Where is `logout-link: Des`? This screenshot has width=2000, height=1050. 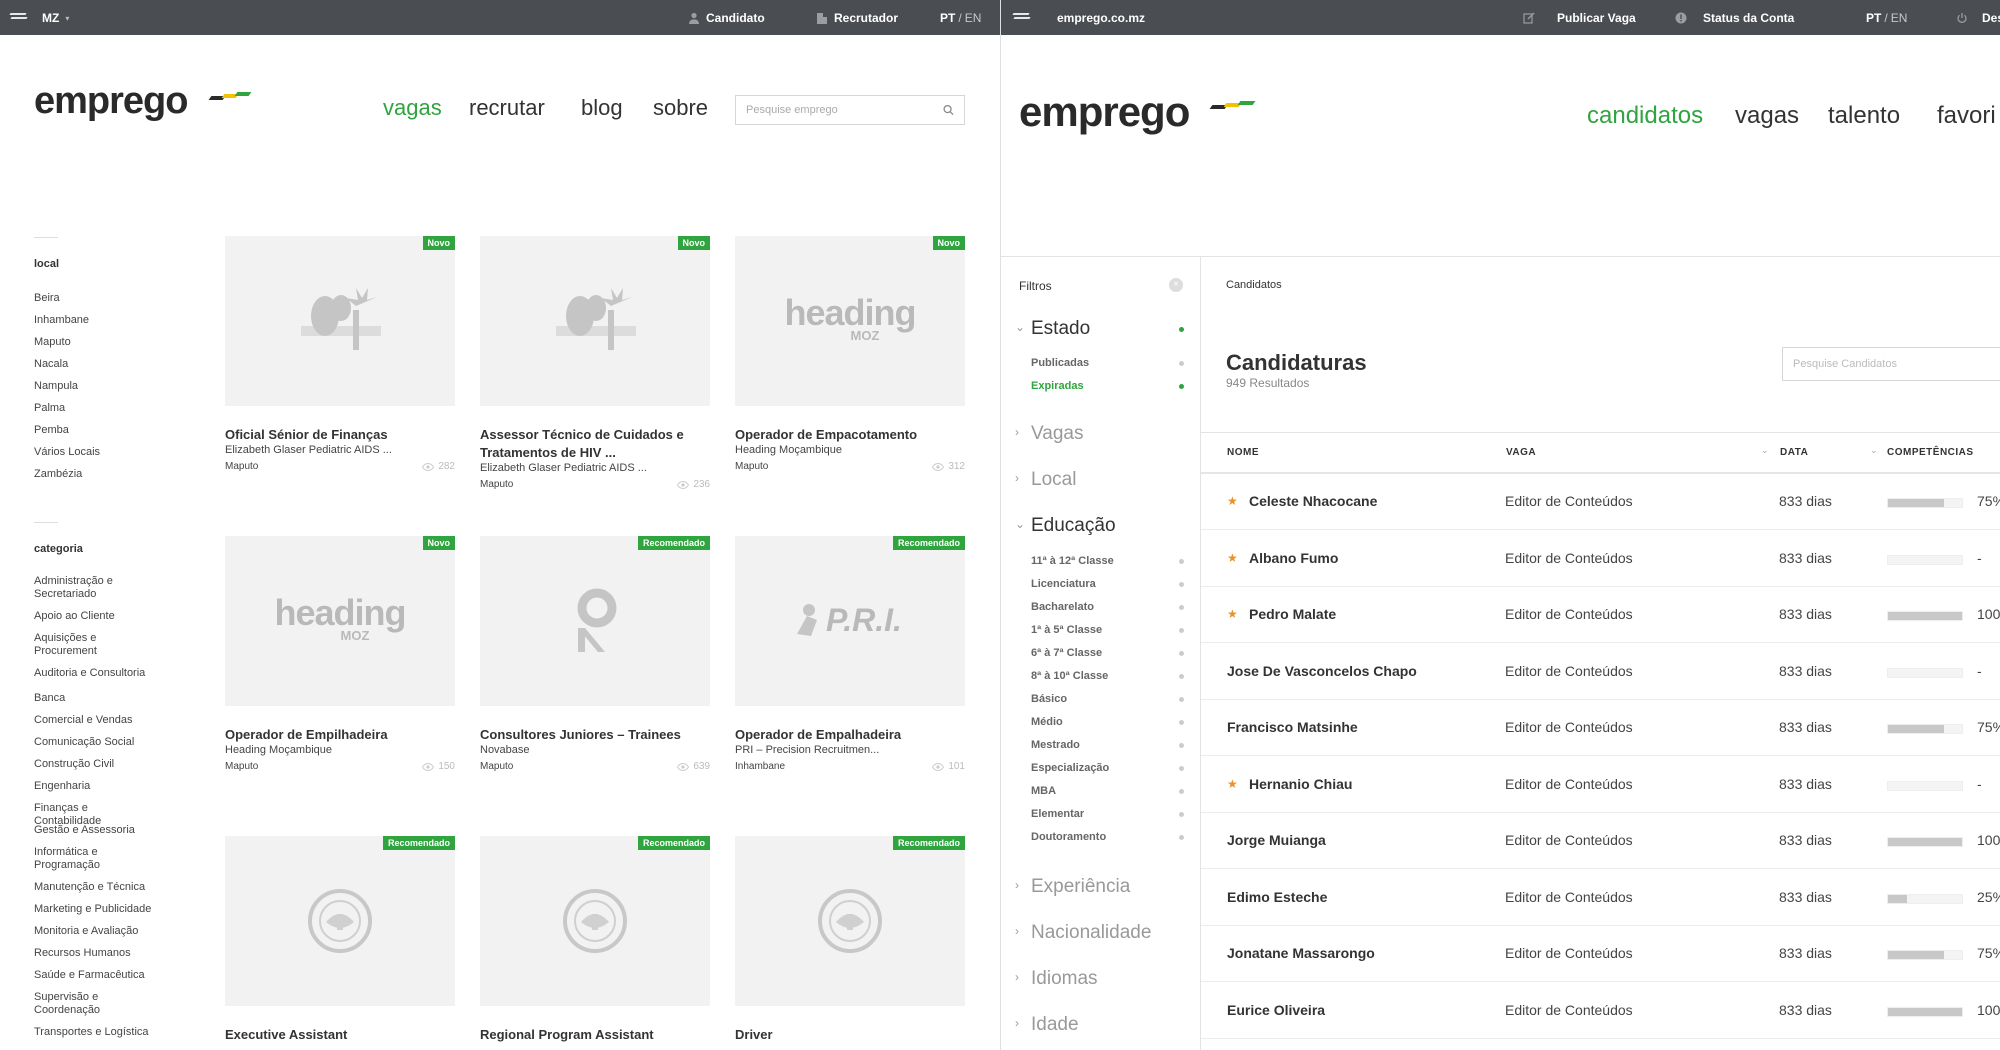
logout-link: Des is located at coordinates (1978, 18).